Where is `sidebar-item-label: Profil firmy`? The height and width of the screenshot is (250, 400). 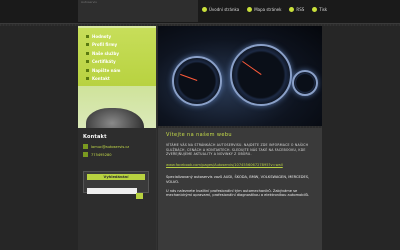
sidebar-item-label: Profil firmy is located at coordinates (105, 45).